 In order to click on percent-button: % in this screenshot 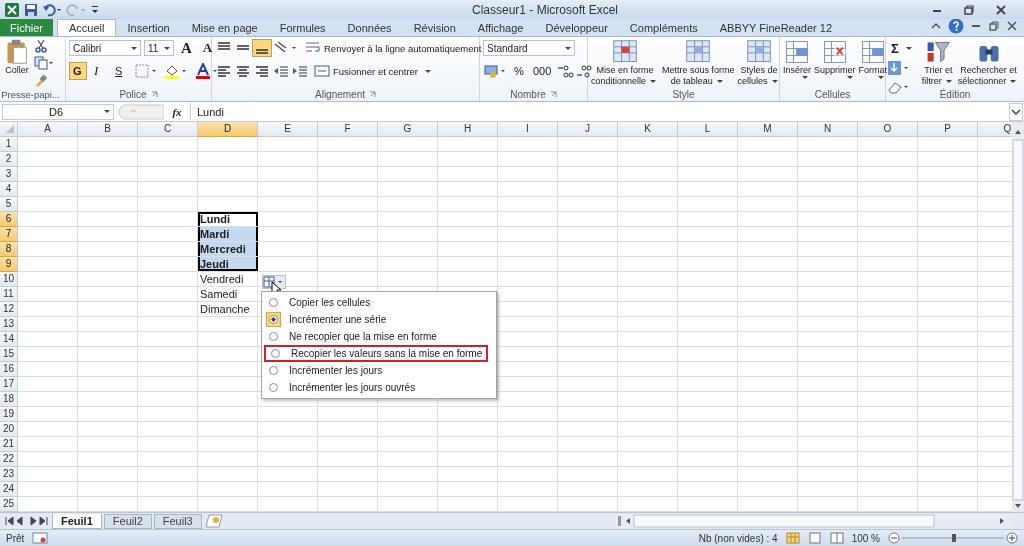, I will do `click(519, 71)`.